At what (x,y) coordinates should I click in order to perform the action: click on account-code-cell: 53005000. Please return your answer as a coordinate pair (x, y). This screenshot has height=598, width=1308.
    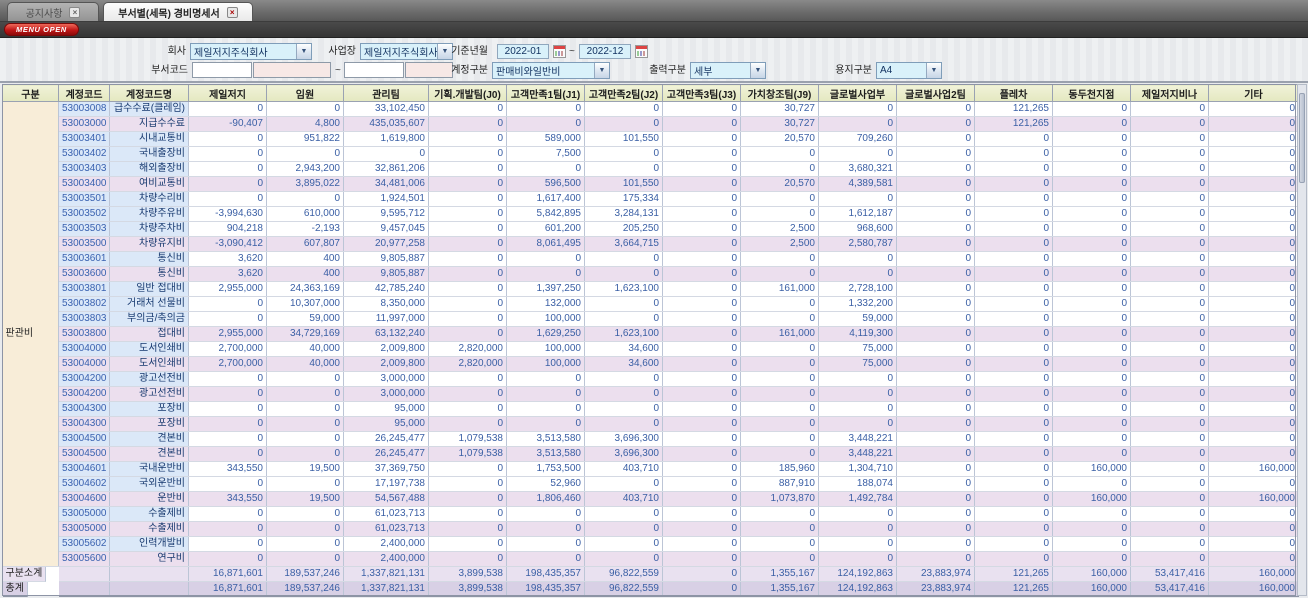
    Looking at the image, I should click on (84, 529).